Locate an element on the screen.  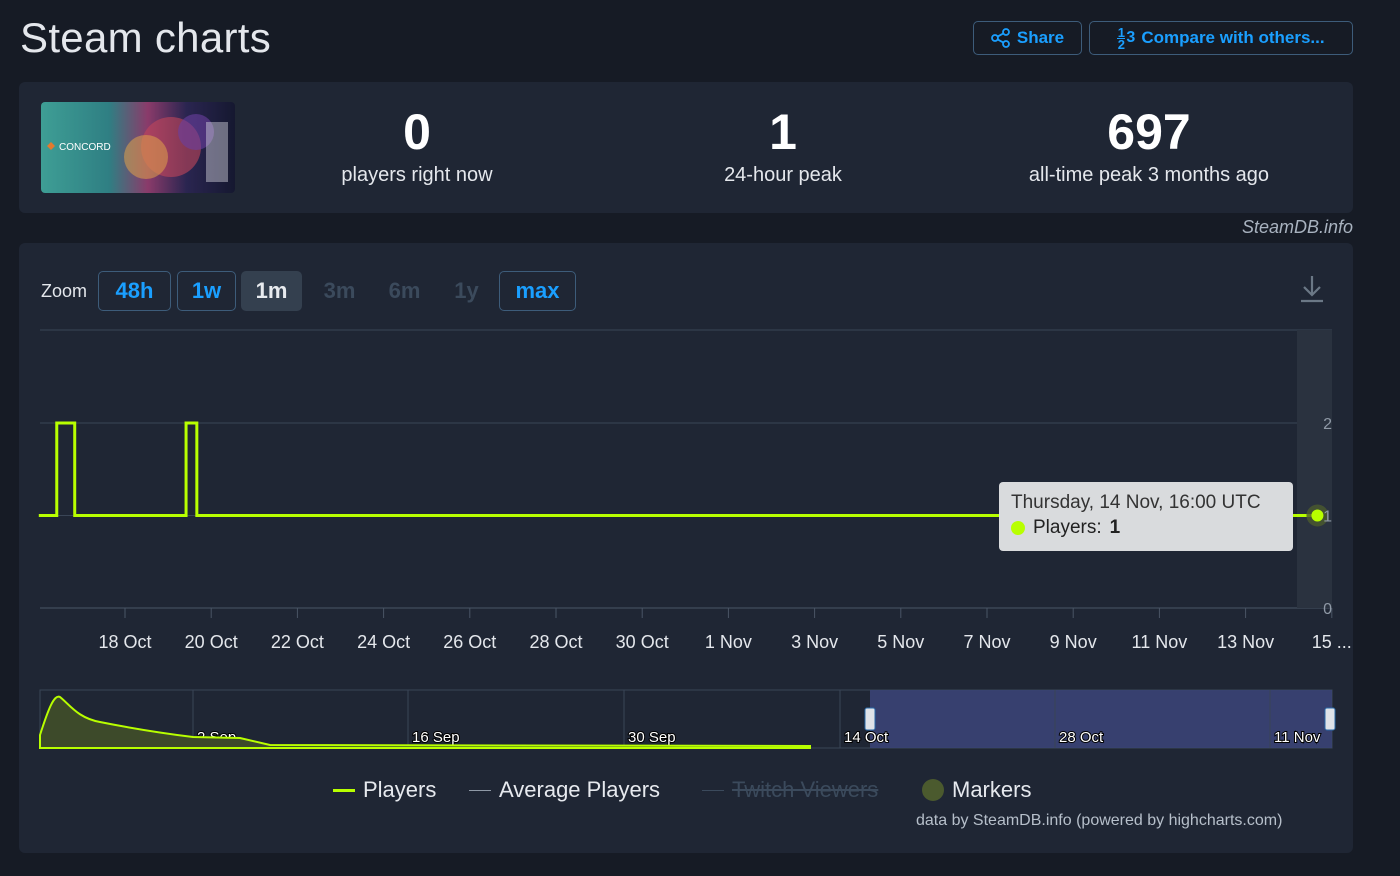
x-tick-label: 28 Oct is located at coordinates (555, 642).